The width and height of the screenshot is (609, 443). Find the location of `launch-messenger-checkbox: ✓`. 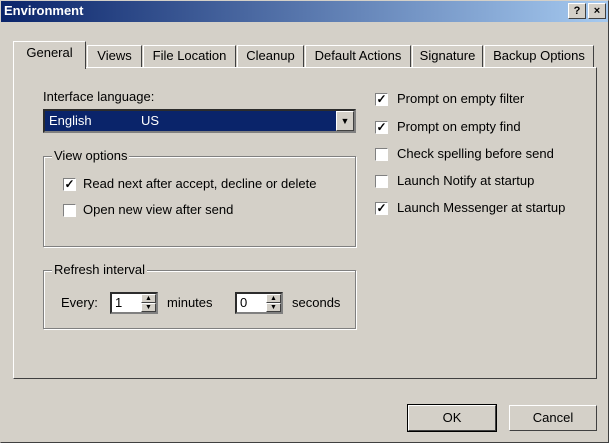

launch-messenger-checkbox: ✓ is located at coordinates (381, 208).